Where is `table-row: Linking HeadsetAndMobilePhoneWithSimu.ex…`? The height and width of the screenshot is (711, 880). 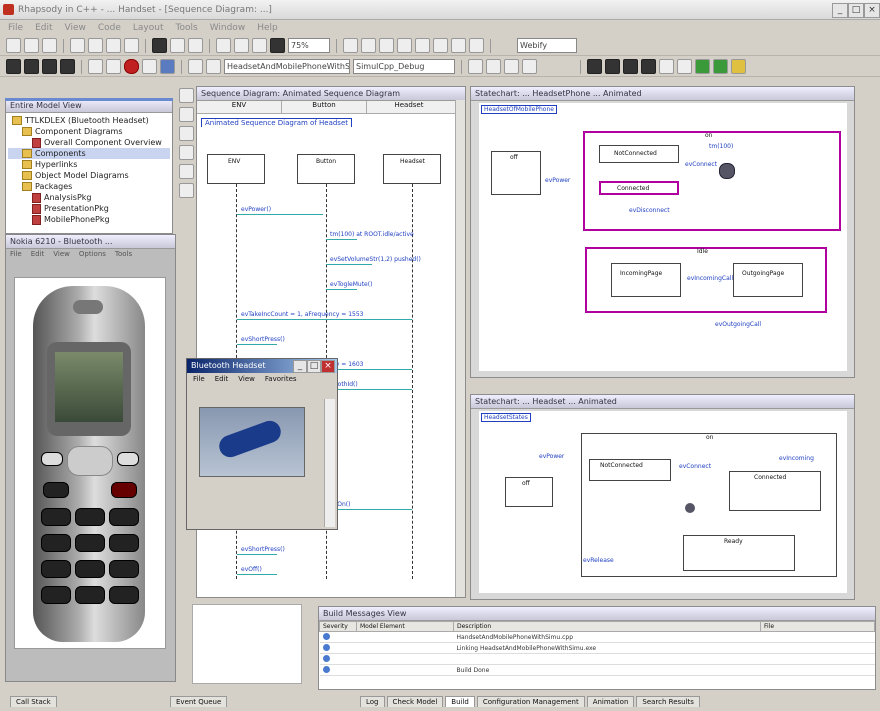
table-row: Linking HeadsetAndMobilePhoneWithSimu.ex… is located at coordinates (597, 648).